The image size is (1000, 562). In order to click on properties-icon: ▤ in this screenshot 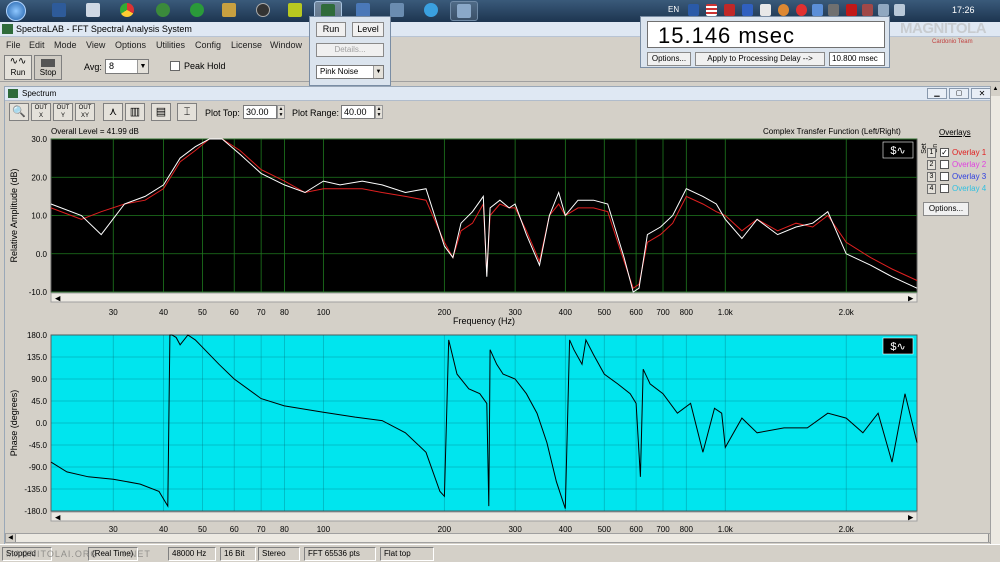, I will do `click(161, 112)`.